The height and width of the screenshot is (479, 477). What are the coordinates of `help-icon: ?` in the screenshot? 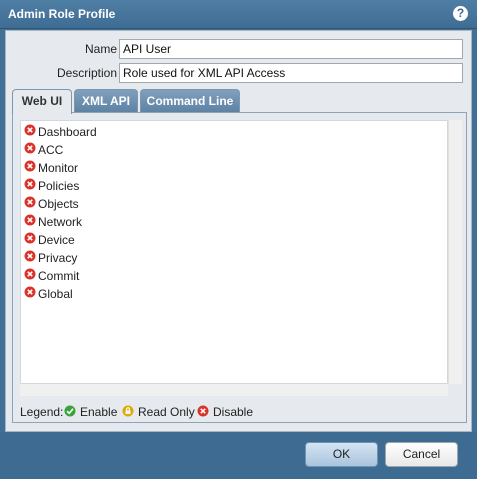 It's located at (460, 13).